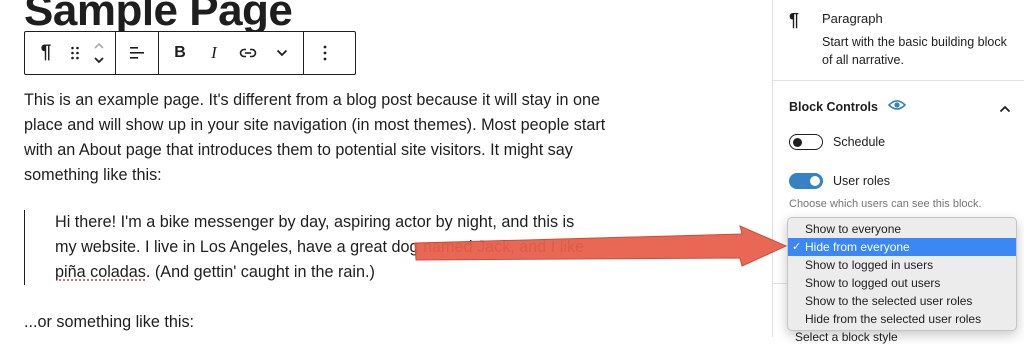 The image size is (1024, 344). I want to click on dropdown-option: Show to everyone, so click(902, 229).